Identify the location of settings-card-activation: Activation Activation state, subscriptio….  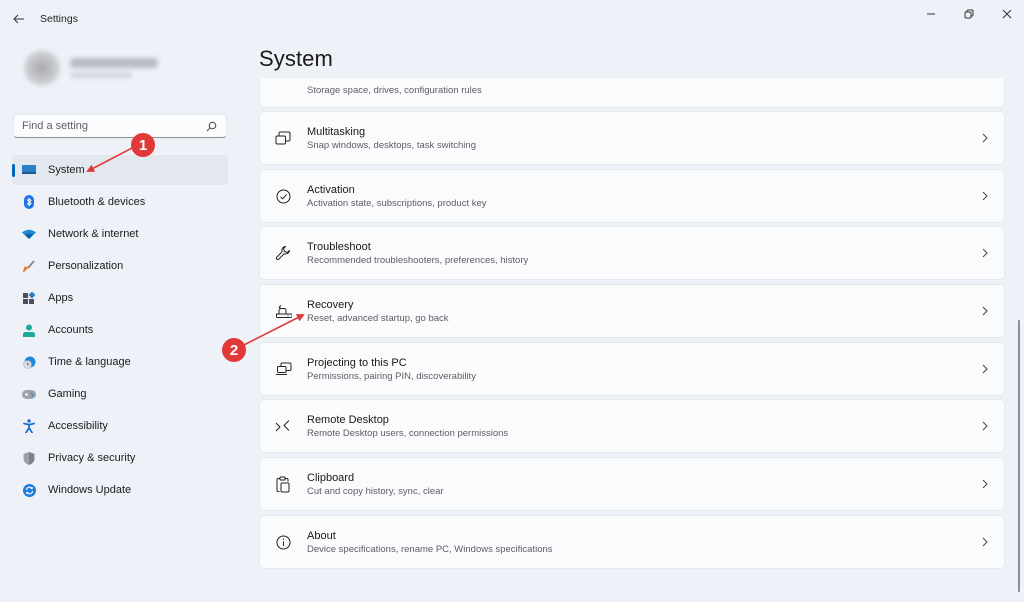
(632, 196).